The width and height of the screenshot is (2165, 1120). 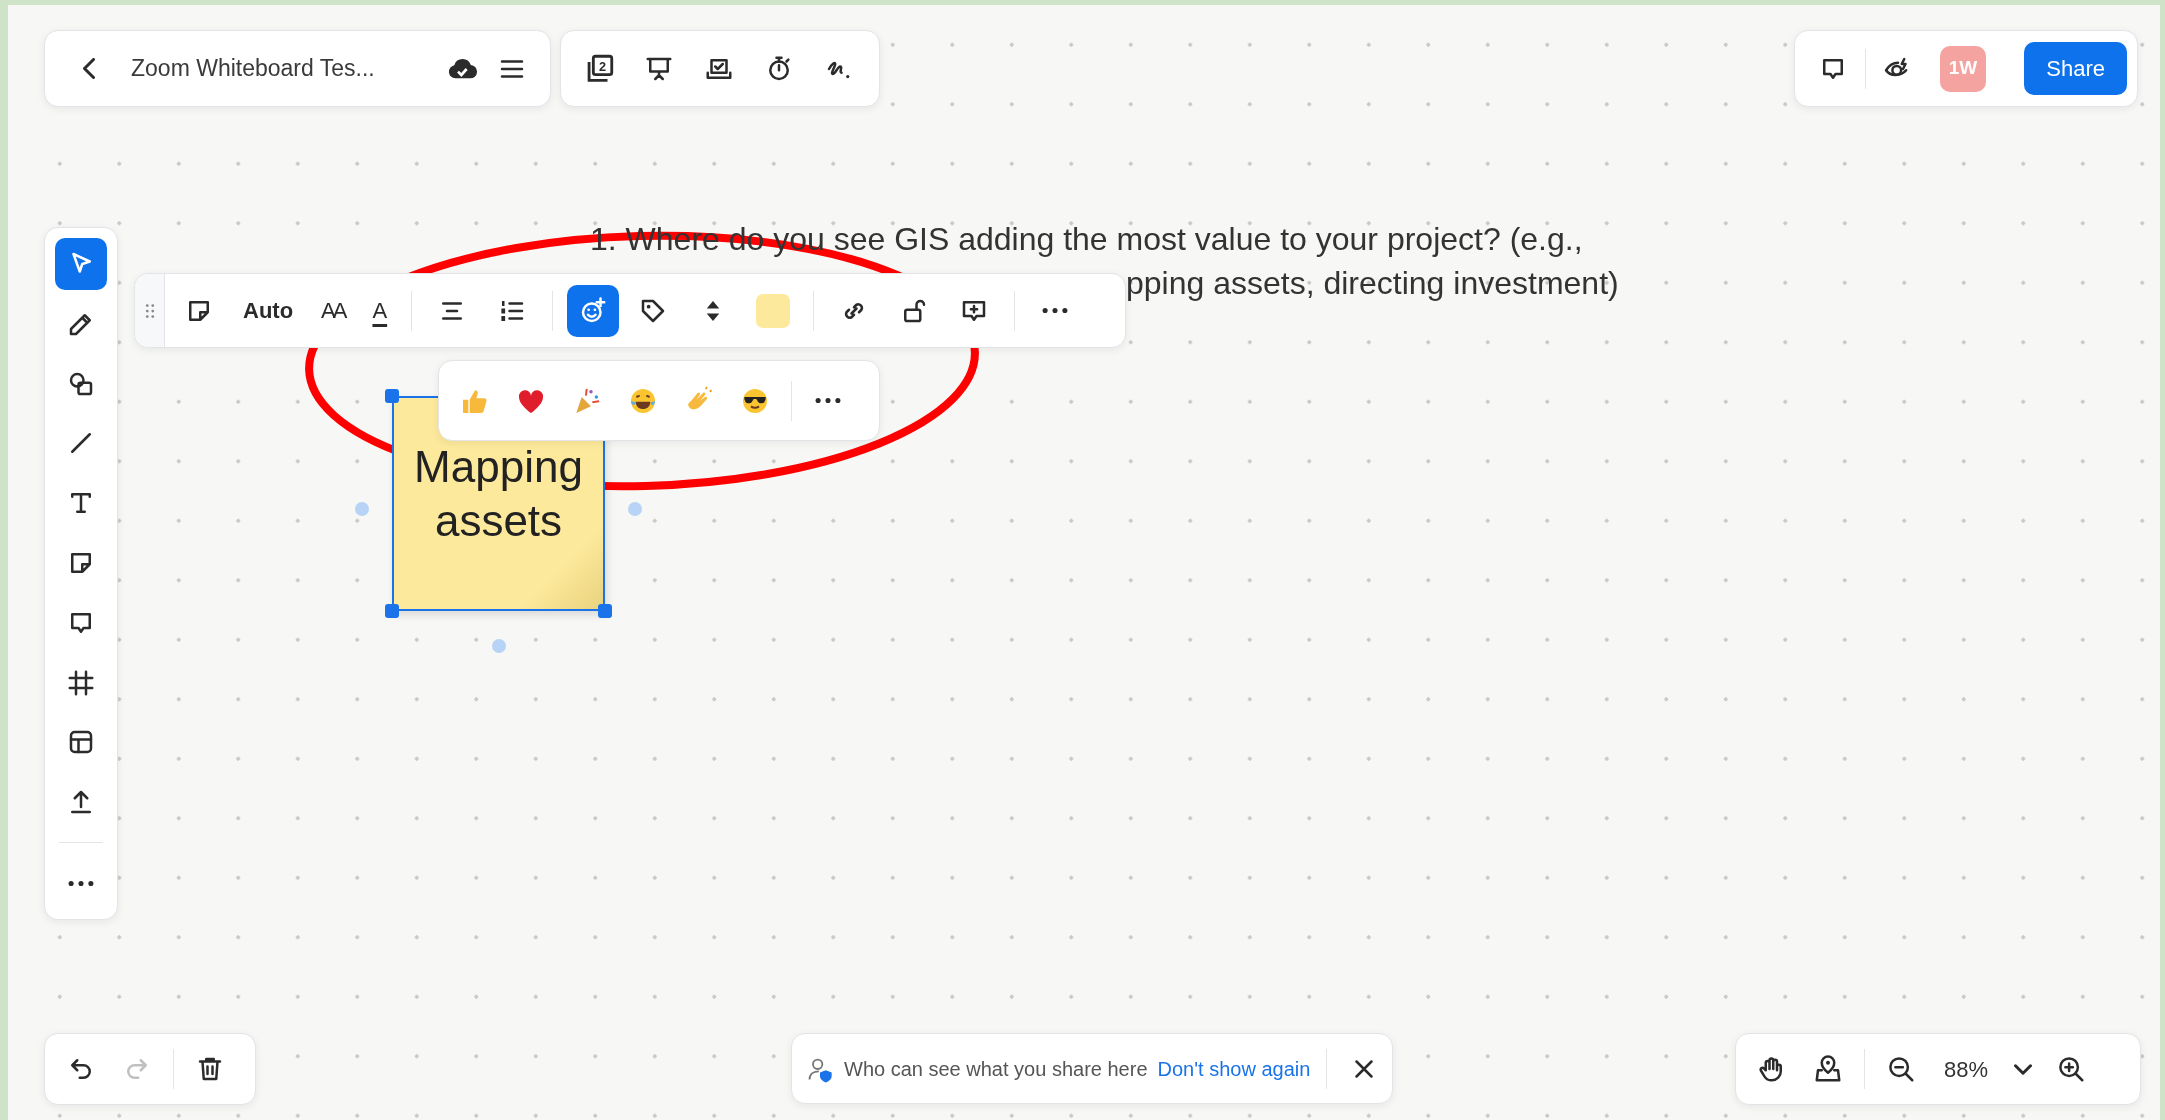 I want to click on zoom-level: 88%, so click(x=1965, y=1069).